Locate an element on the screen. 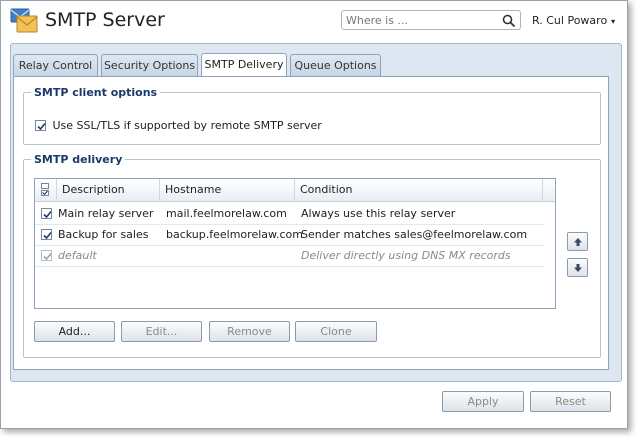 The width and height of the screenshot is (636, 437). move-down-button is located at coordinates (577, 267).